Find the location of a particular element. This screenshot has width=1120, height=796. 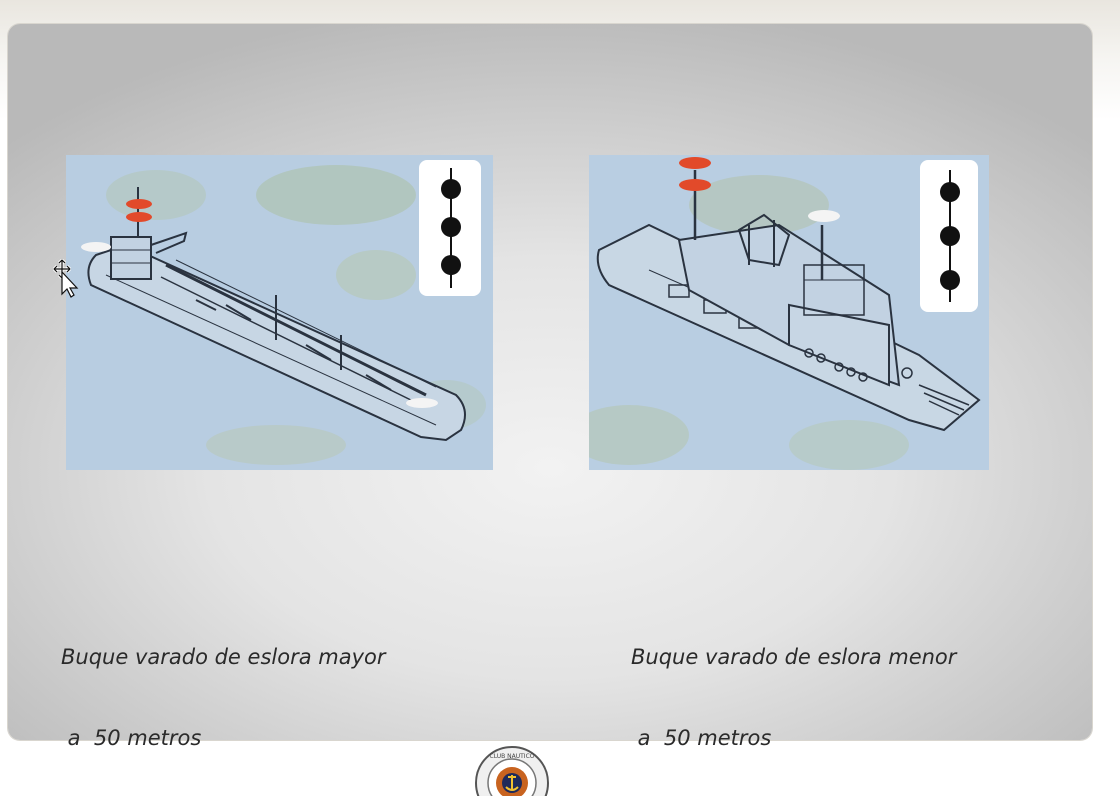

left-caption-line2: a 50 metros is located at coordinates (131, 738).